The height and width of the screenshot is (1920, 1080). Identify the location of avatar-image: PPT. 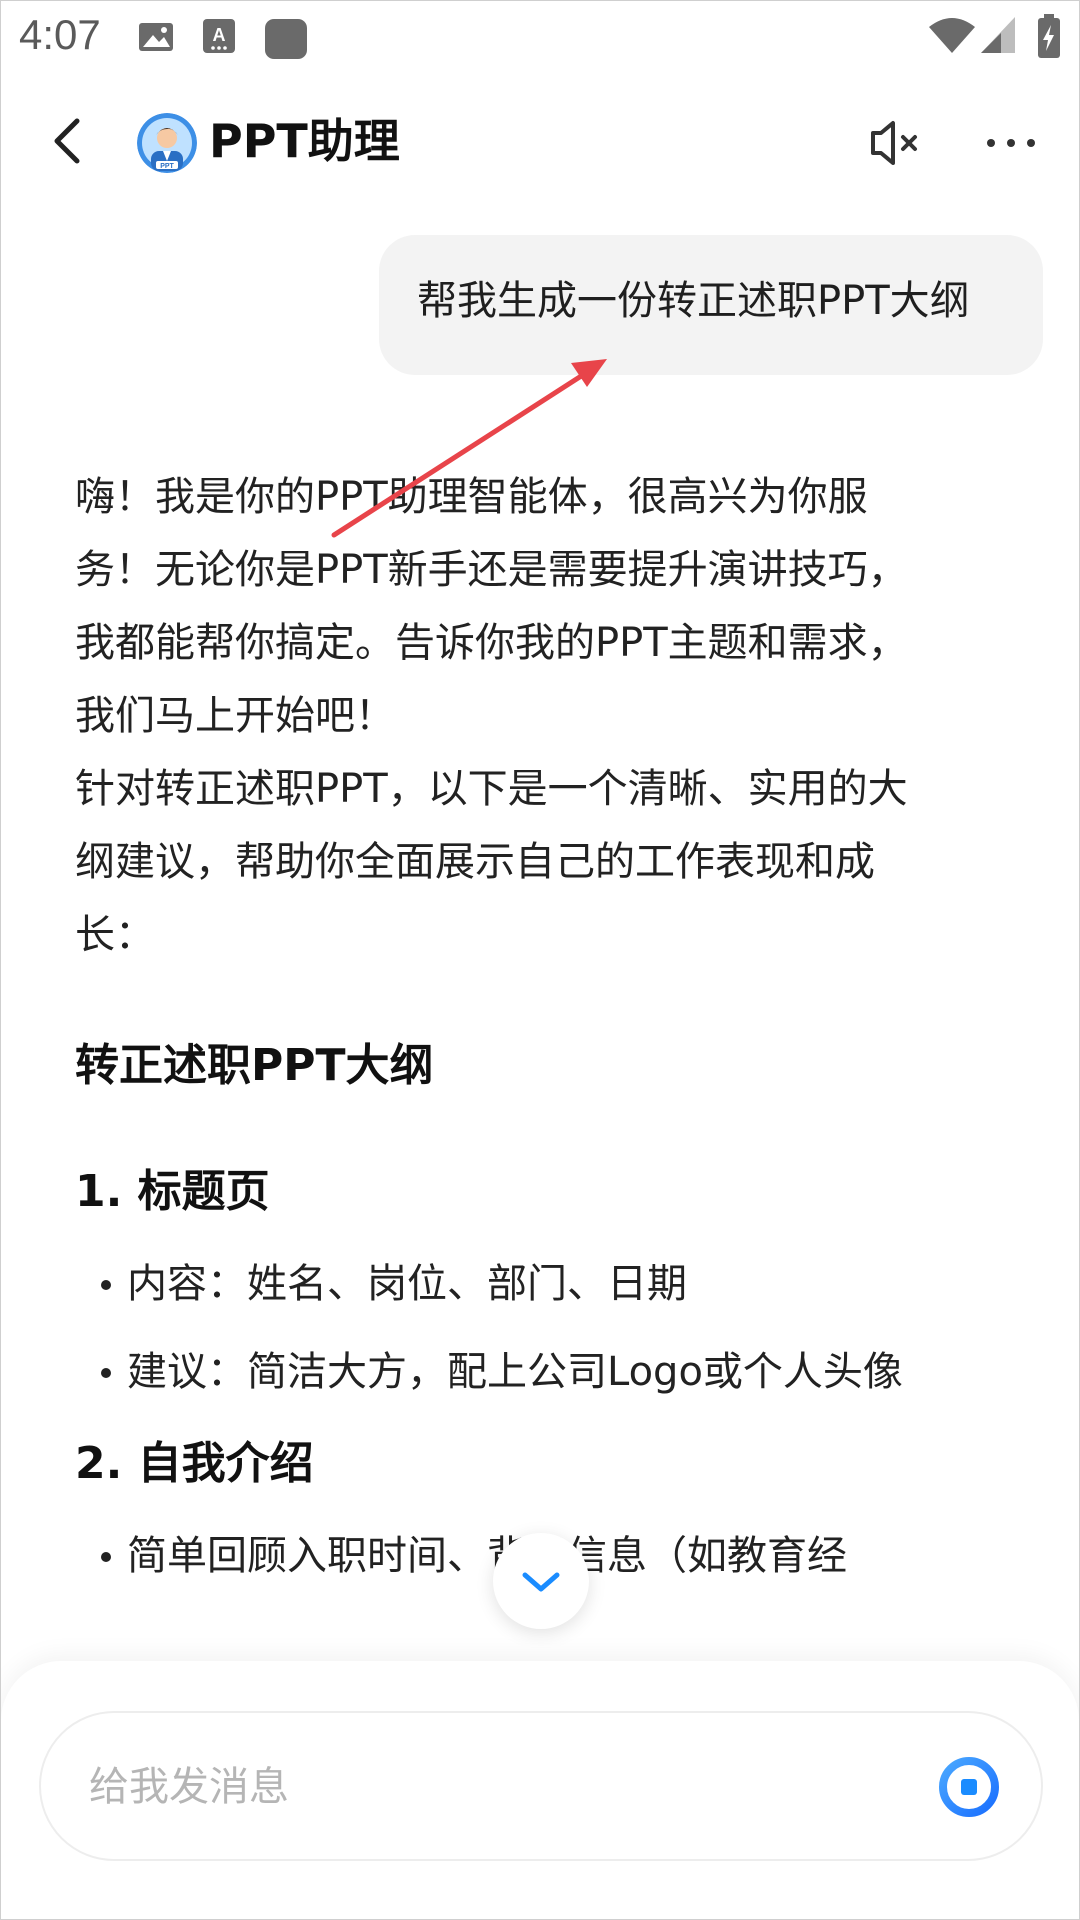
(167, 143).